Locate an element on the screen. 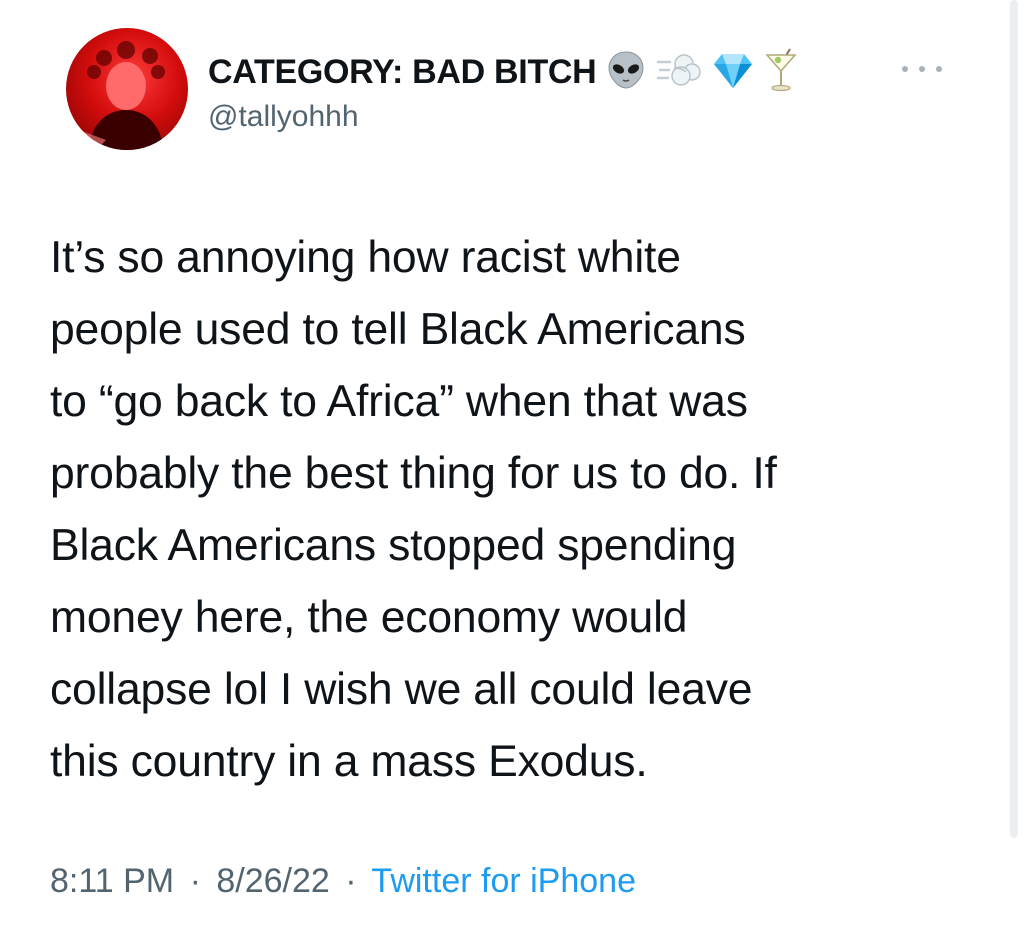 This screenshot has width=1024, height=944. tweet-date: 8/26/22 is located at coordinates (272, 881).